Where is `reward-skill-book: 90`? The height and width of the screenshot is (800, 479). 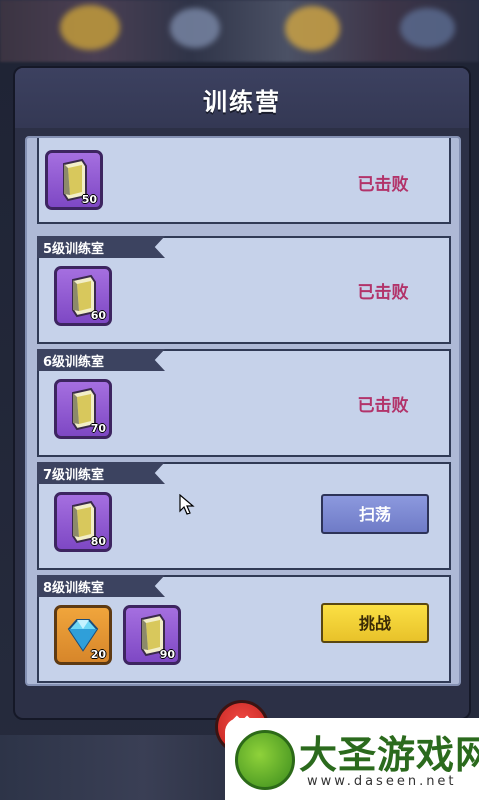
reward-skill-book: 90 is located at coordinates (152, 635).